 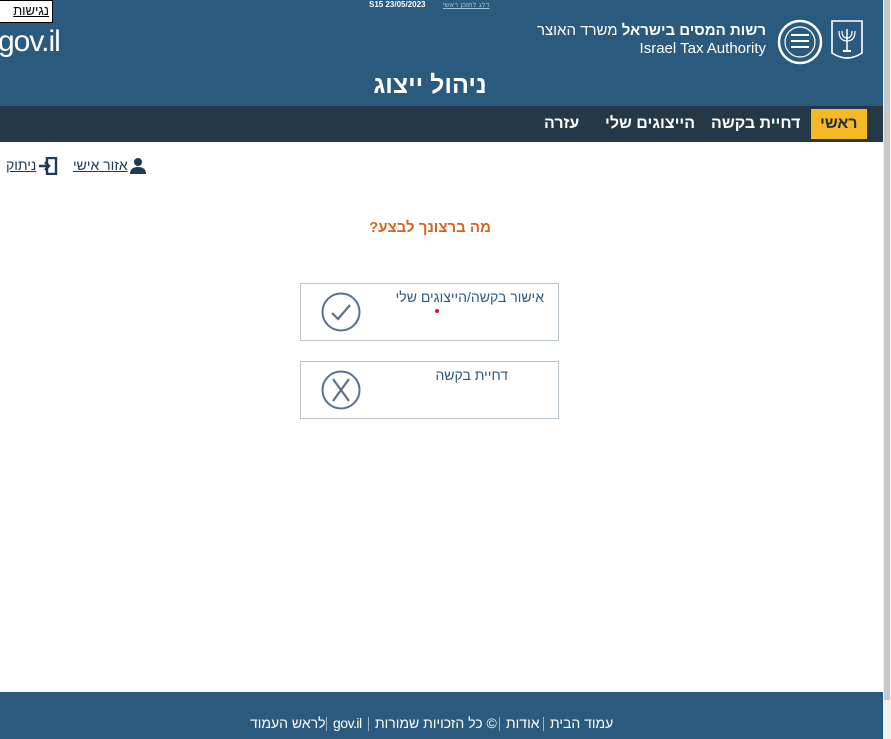 I want to click on authority-name-bold: רשות המסים בישראל, so click(x=693, y=30).